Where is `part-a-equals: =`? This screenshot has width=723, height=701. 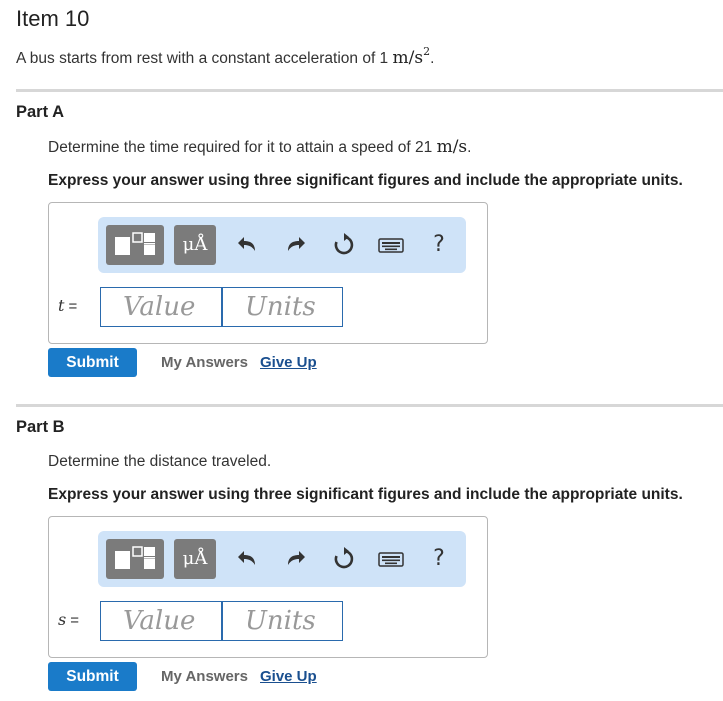
part-a-equals: = is located at coordinates (73, 306).